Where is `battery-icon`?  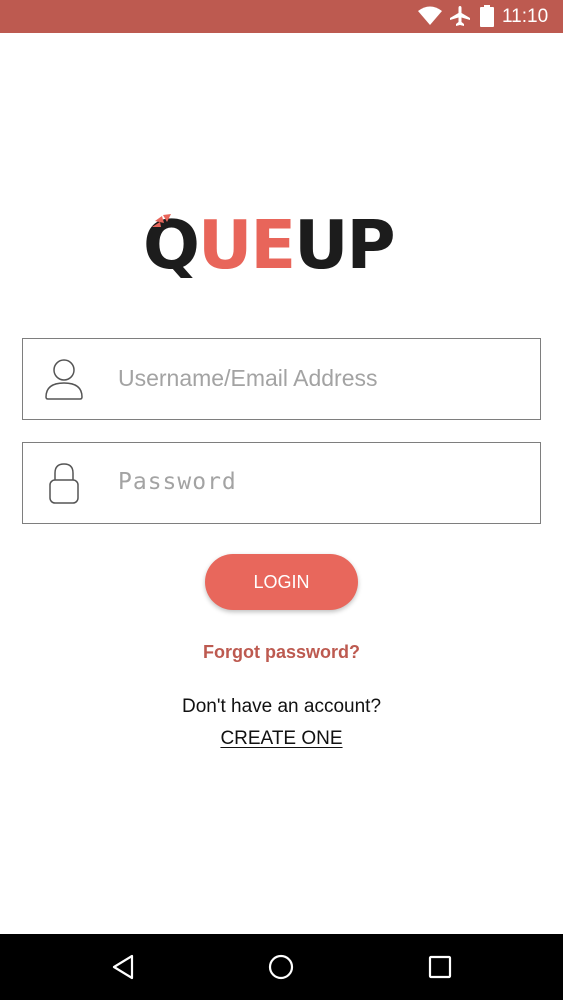
battery-icon is located at coordinates (487, 16).